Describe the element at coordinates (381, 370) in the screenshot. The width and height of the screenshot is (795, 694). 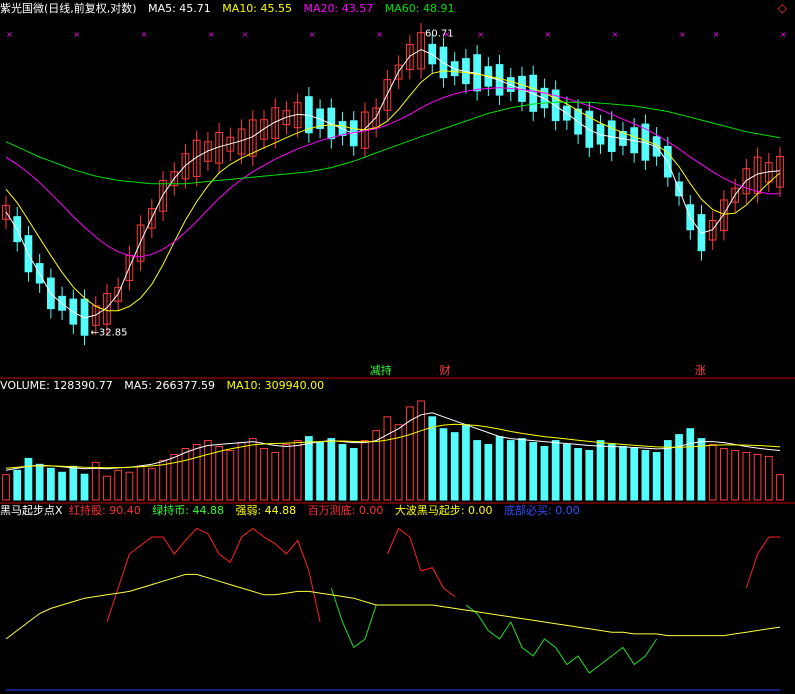
I see `event-flag: 减持` at that location.